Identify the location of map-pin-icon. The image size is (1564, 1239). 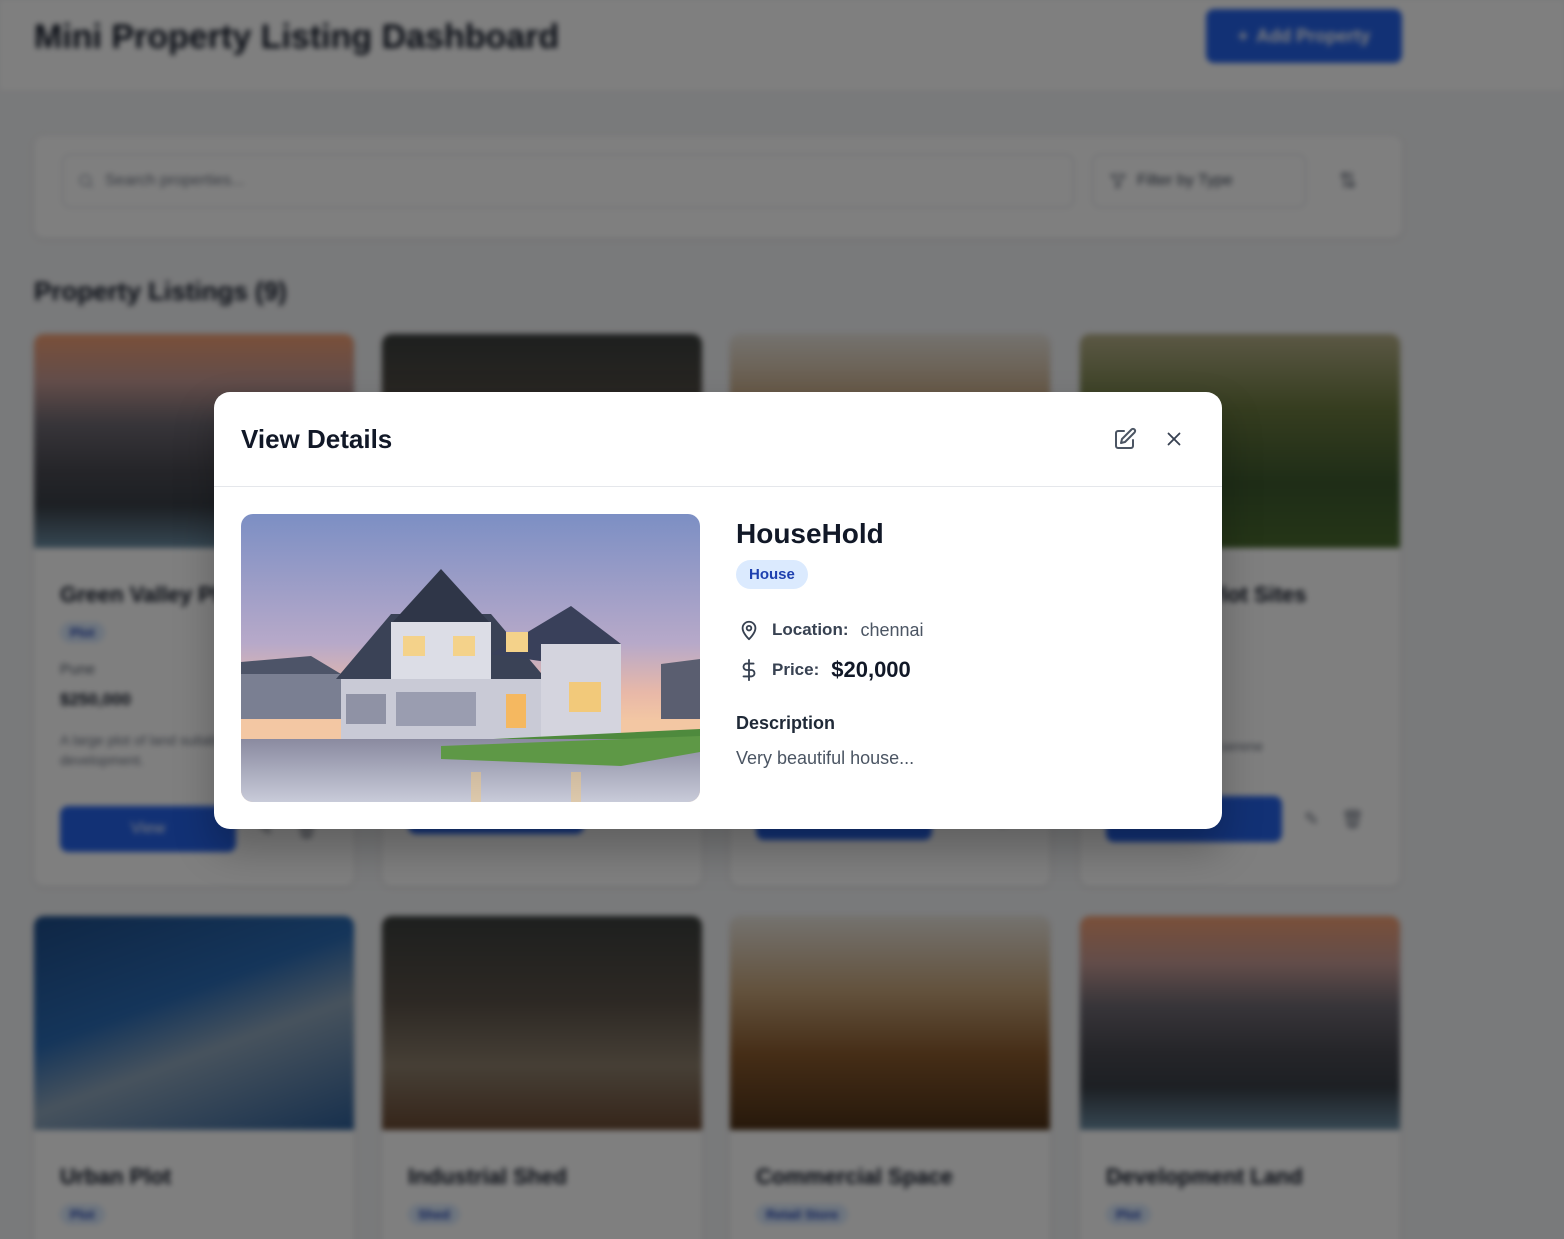
(749, 630).